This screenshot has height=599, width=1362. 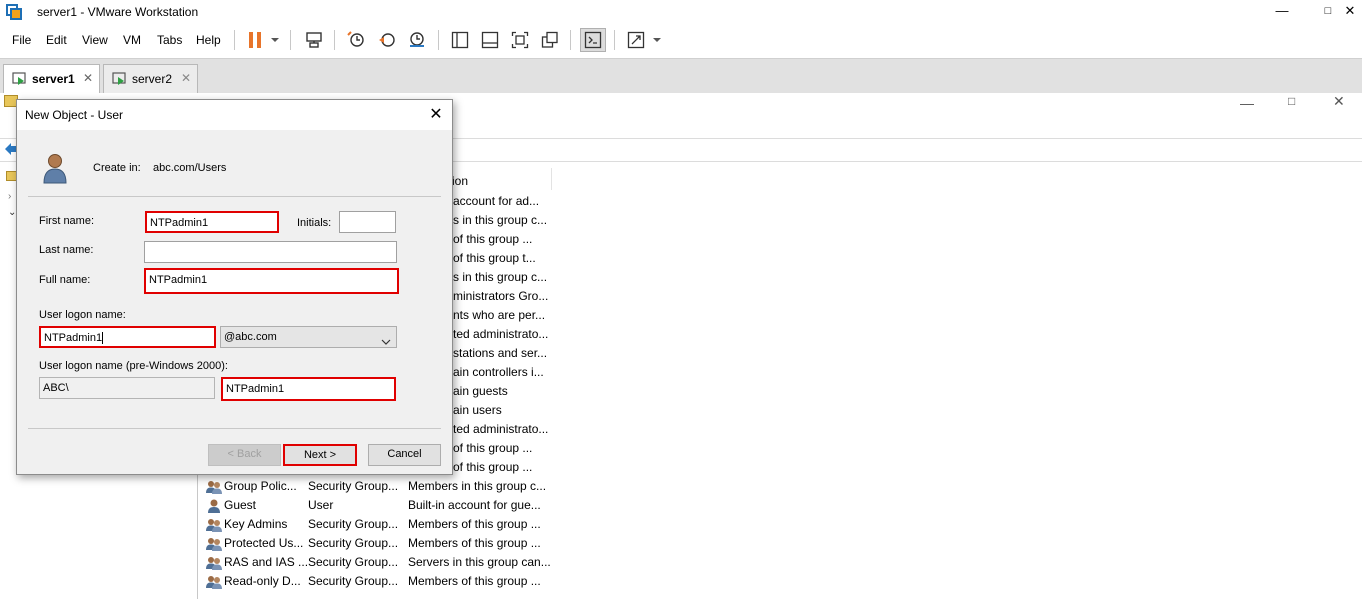 I want to click on first-name-field: NTPadmin1, so click(x=212, y=222).